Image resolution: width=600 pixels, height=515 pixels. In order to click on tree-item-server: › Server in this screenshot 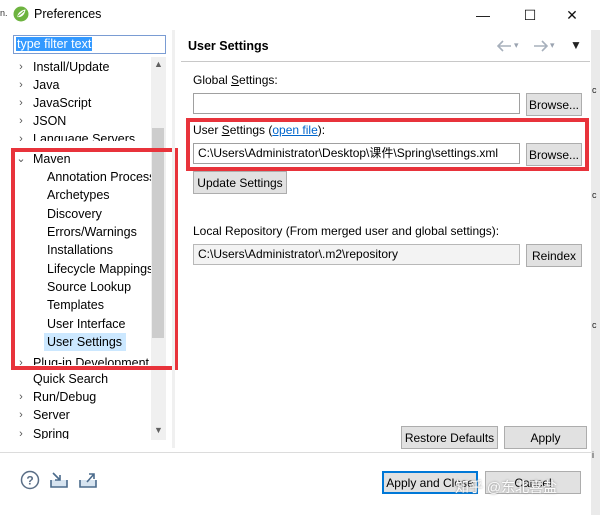, I will do `click(82, 415)`.